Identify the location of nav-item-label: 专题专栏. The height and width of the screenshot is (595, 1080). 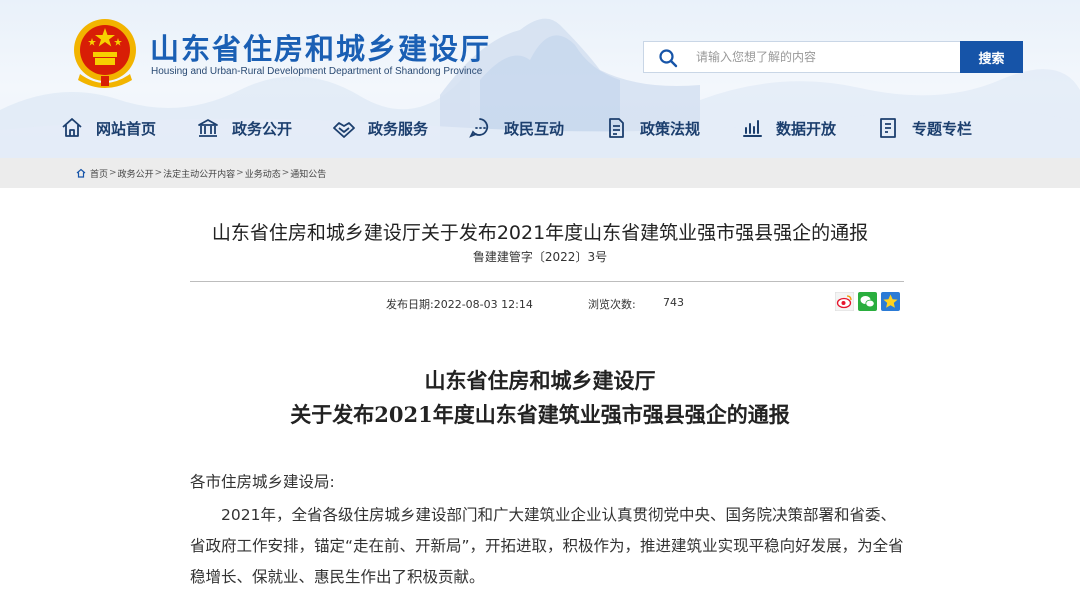
(942, 128).